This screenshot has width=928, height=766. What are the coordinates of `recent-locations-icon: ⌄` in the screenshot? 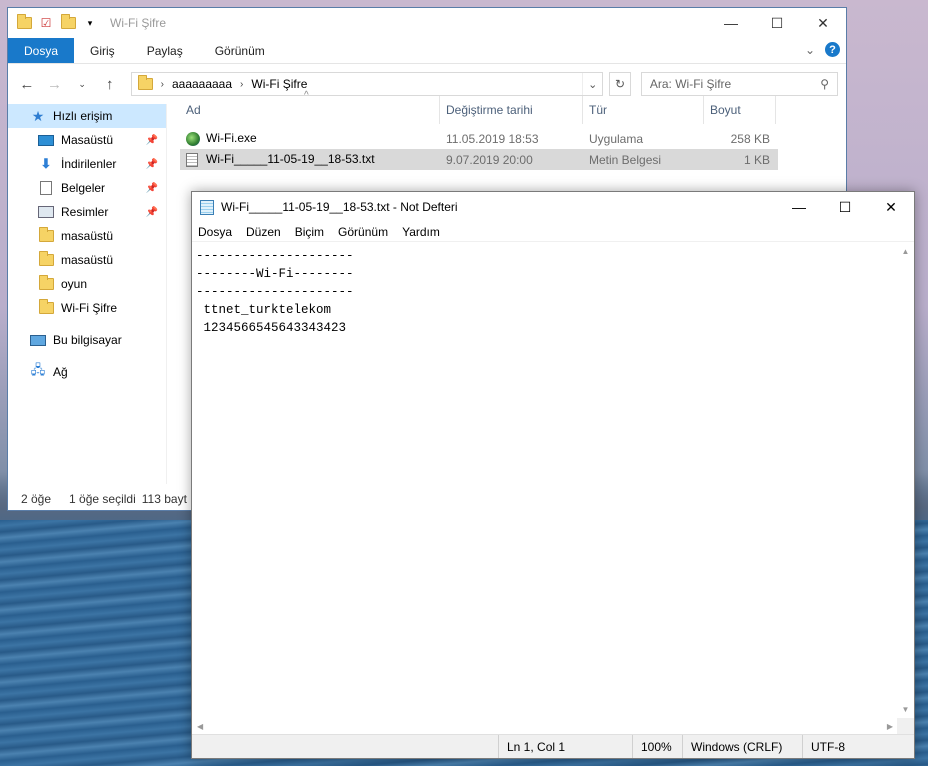 It's located at (82, 84).